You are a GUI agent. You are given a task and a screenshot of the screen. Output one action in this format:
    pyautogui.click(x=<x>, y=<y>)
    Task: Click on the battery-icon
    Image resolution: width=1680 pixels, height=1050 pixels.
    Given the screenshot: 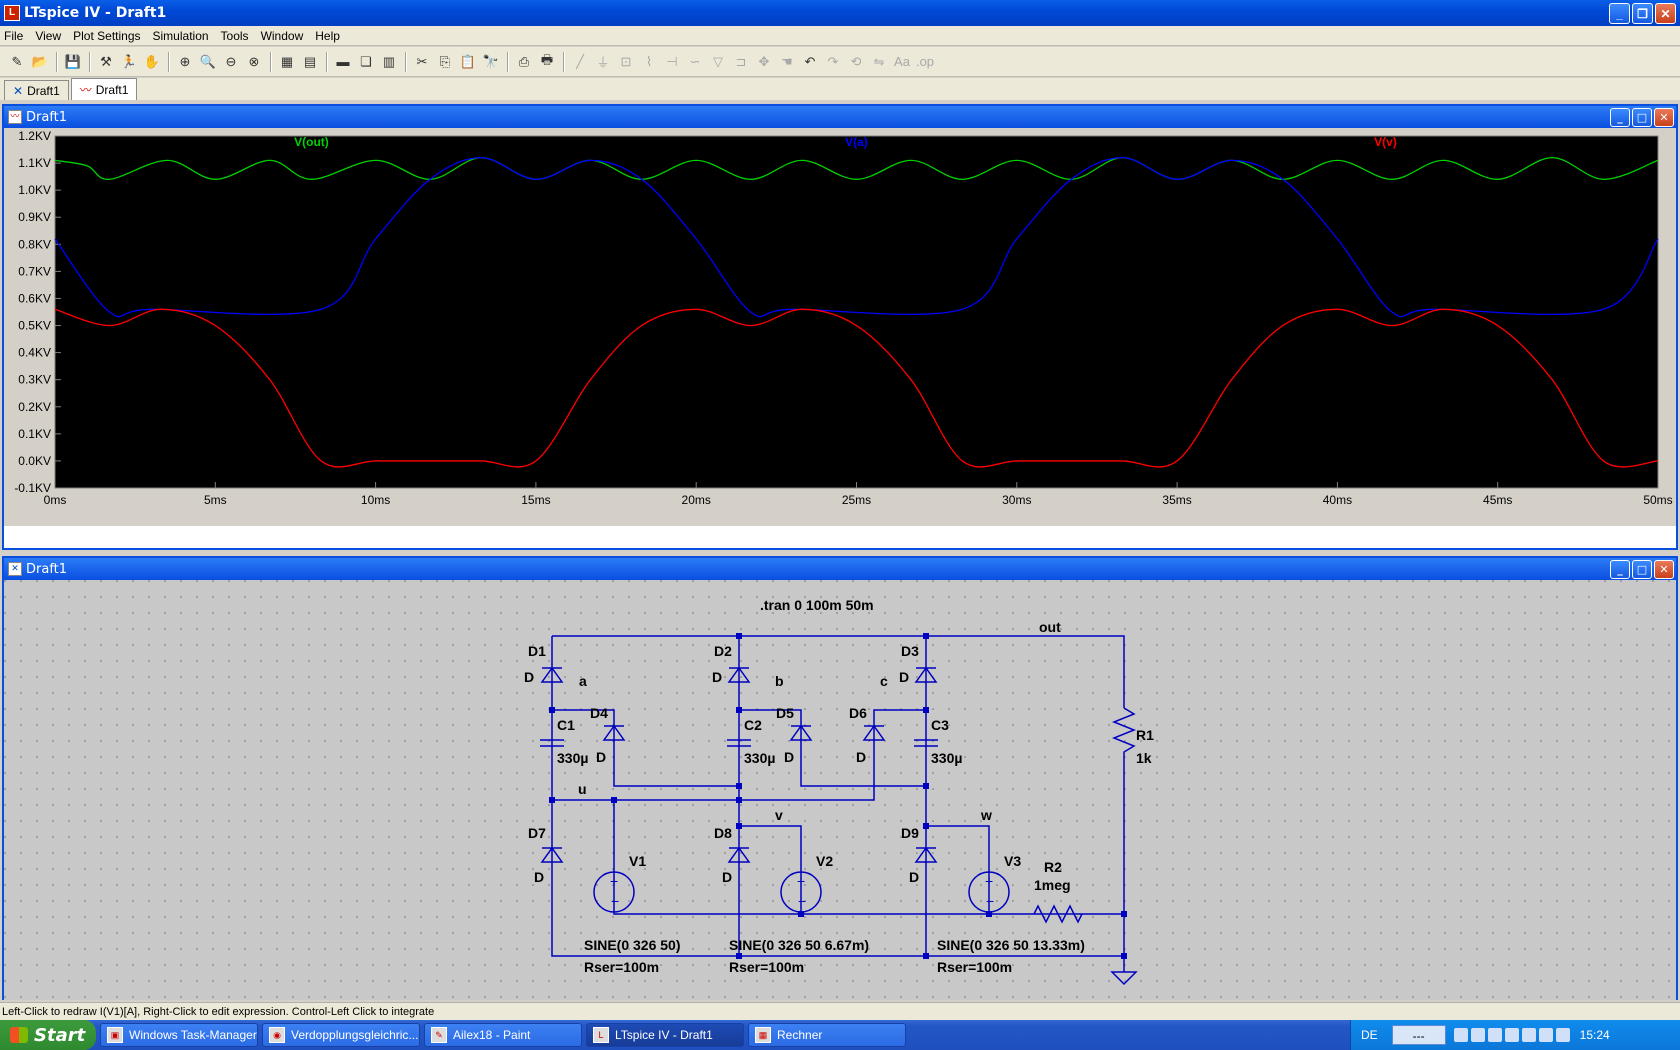 What is the action you would take?
    pyautogui.click(x=1511, y=1035)
    